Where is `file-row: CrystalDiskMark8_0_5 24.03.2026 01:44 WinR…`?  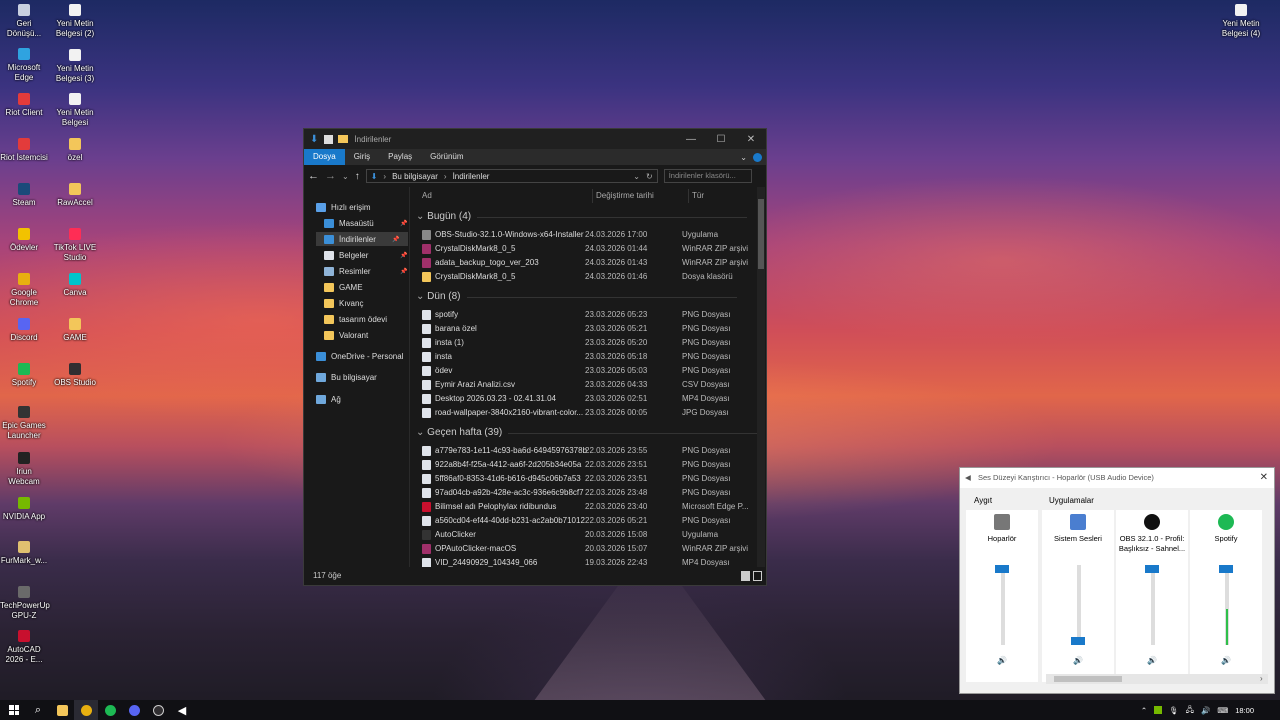
file-row: CrystalDiskMark8_0_5 24.03.2026 01:44 WinR… is located at coordinates (587, 249).